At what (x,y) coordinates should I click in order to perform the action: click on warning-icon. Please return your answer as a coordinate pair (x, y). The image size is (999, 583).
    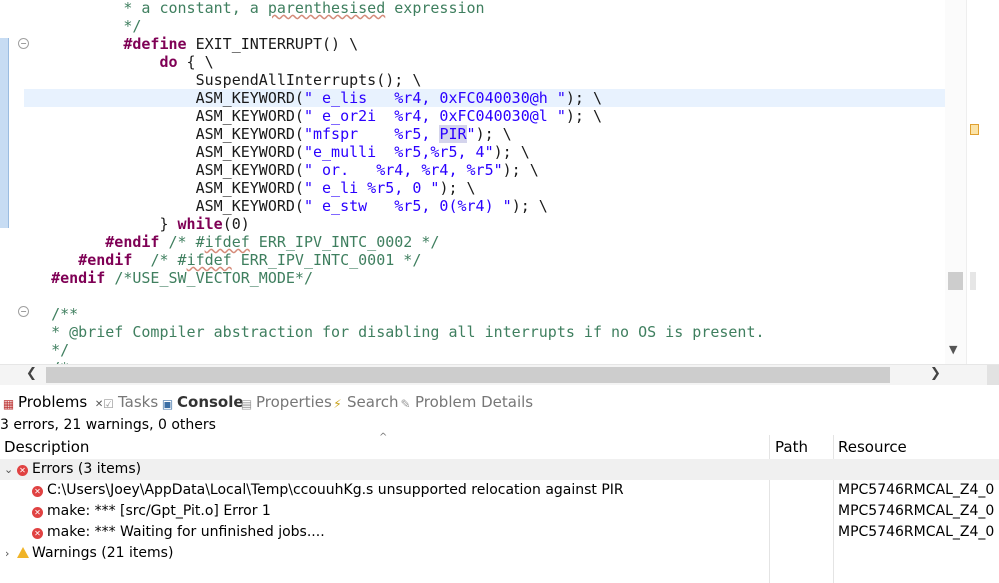
    Looking at the image, I should click on (23, 553).